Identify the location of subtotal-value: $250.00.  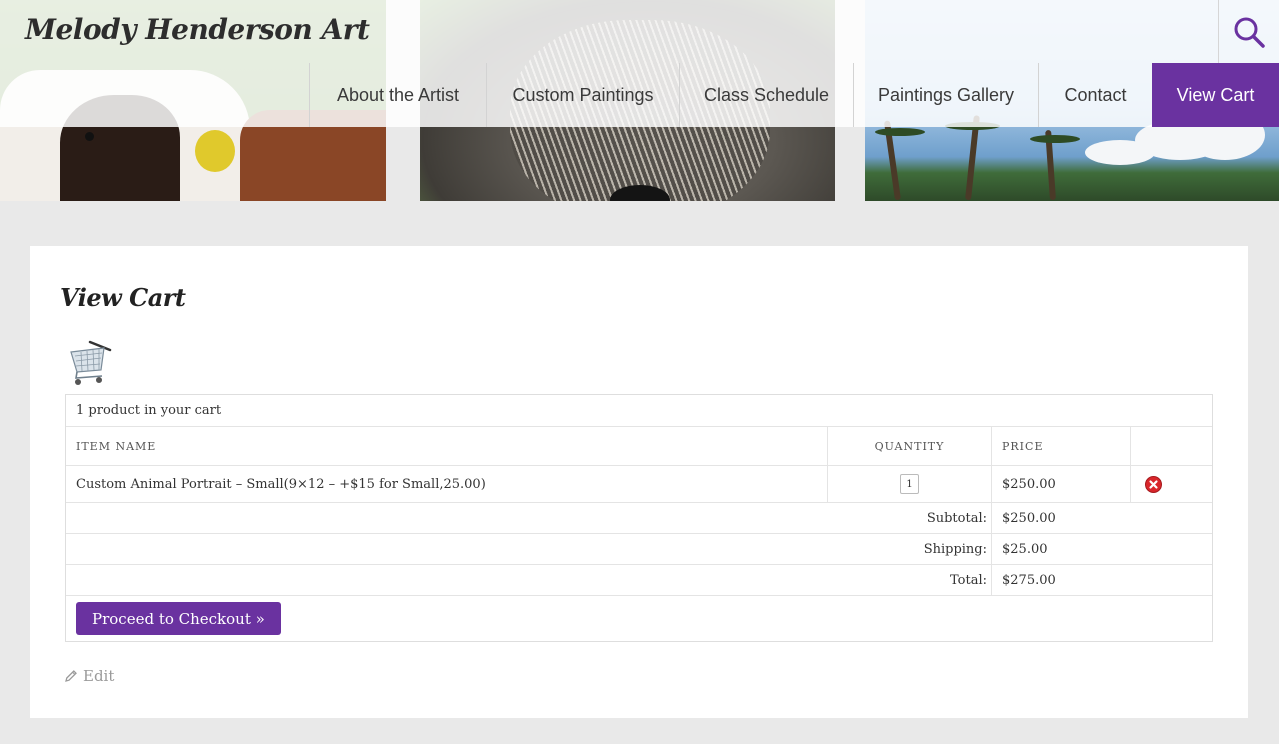
(1029, 518).